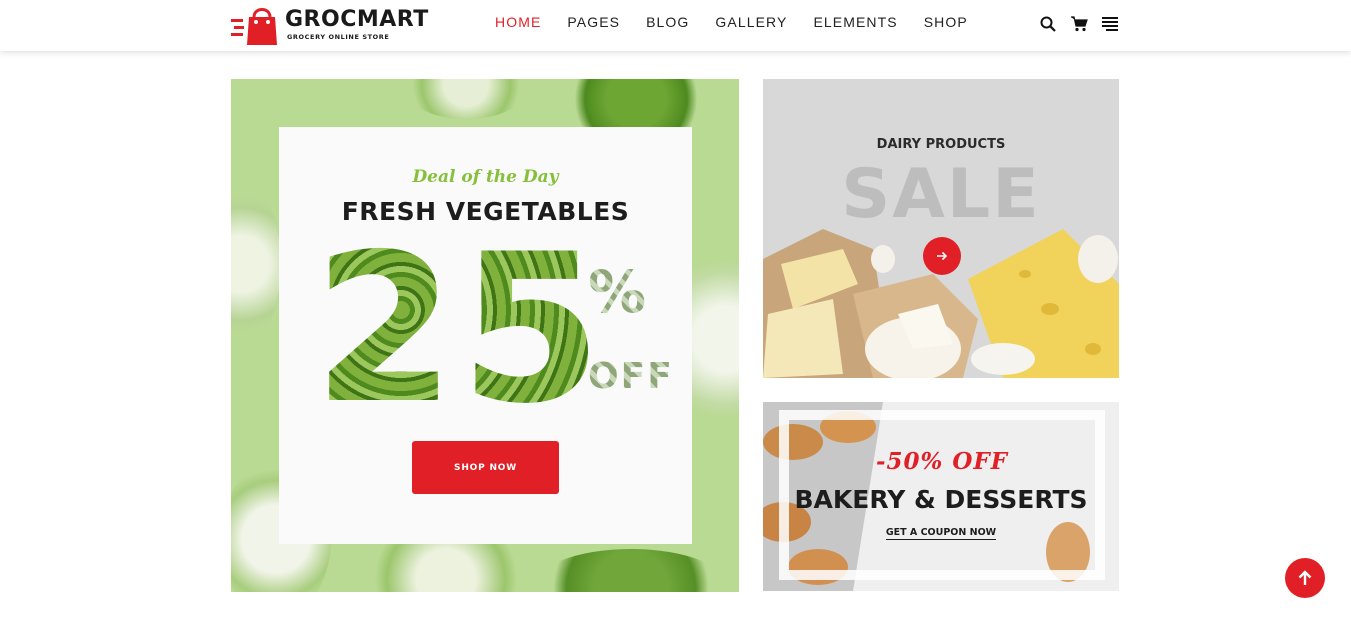  I want to click on cheese-image, so click(941, 303).